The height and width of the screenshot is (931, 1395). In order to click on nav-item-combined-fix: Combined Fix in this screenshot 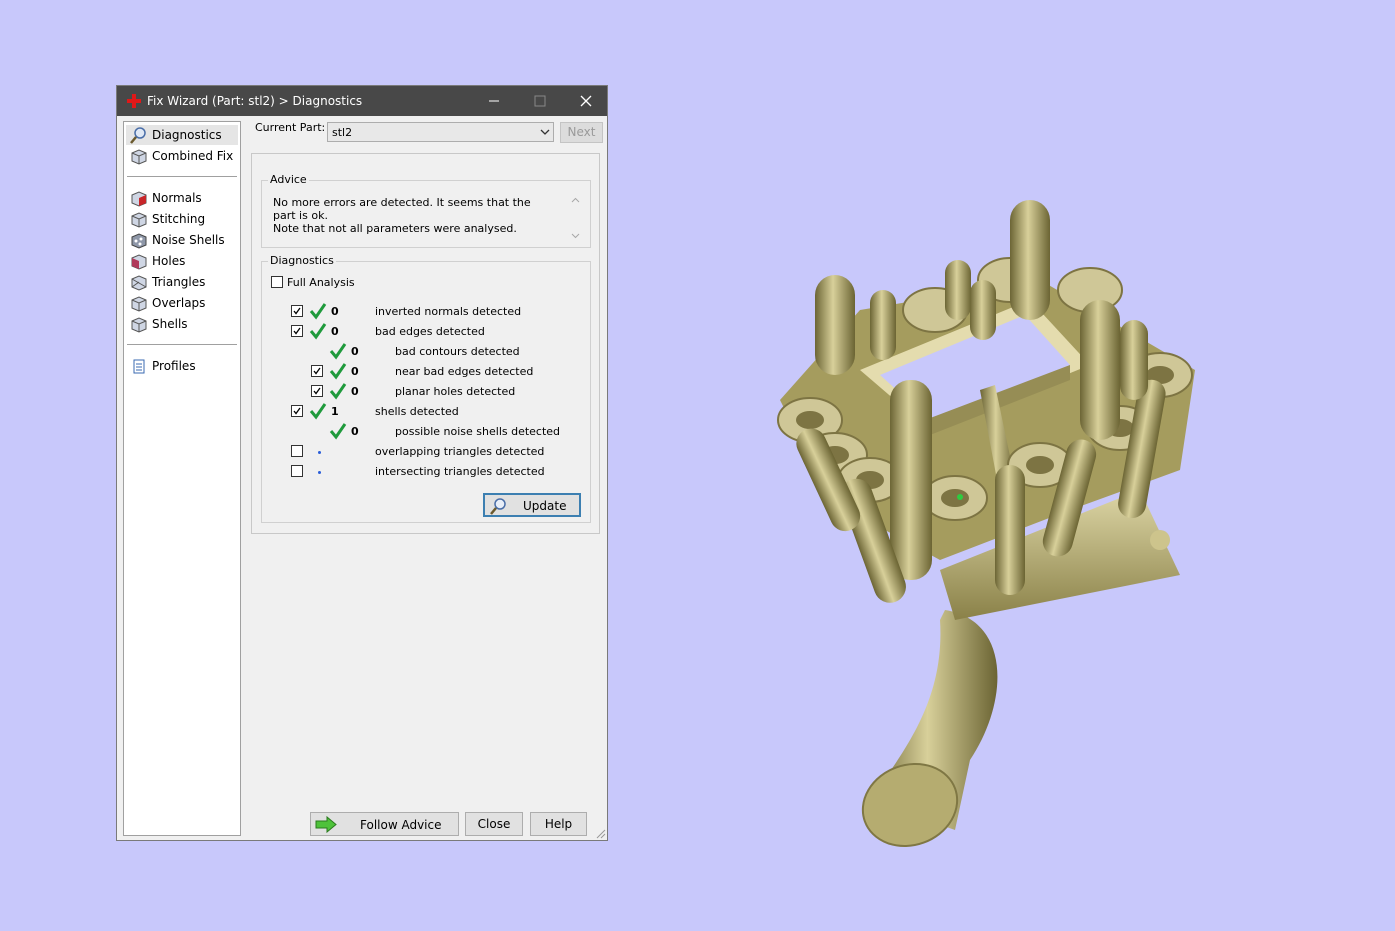, I will do `click(182, 156)`.